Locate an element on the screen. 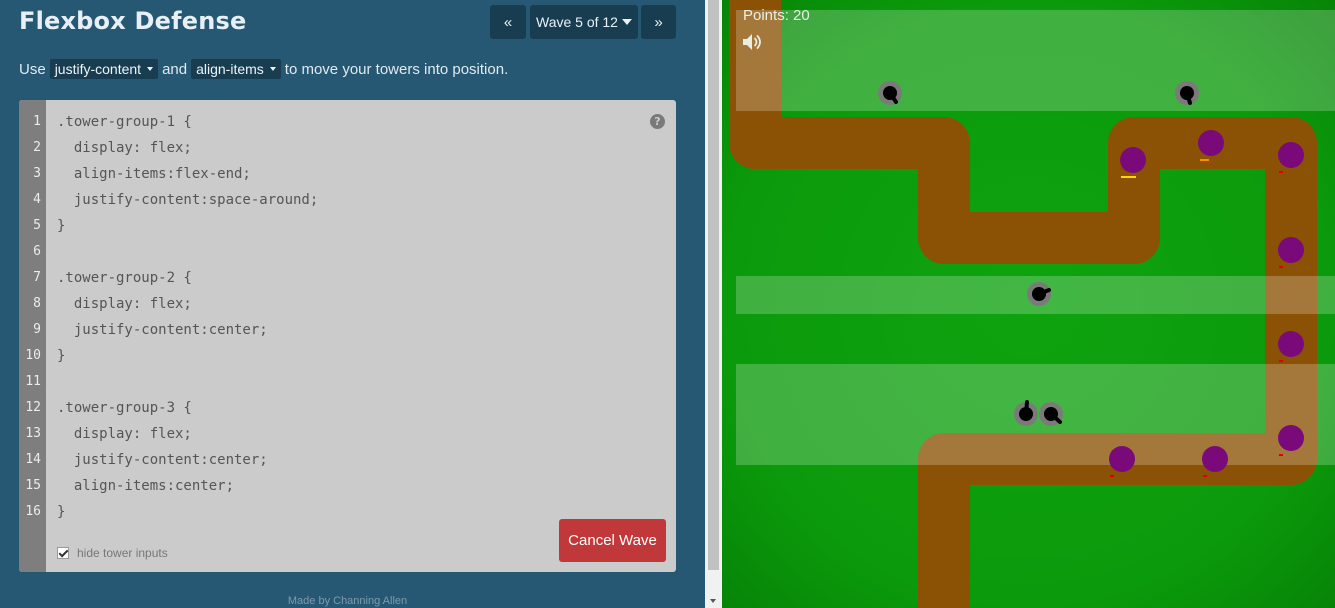 The height and width of the screenshot is (608, 1335). app-title: Flexbox Defense is located at coordinates (133, 21).